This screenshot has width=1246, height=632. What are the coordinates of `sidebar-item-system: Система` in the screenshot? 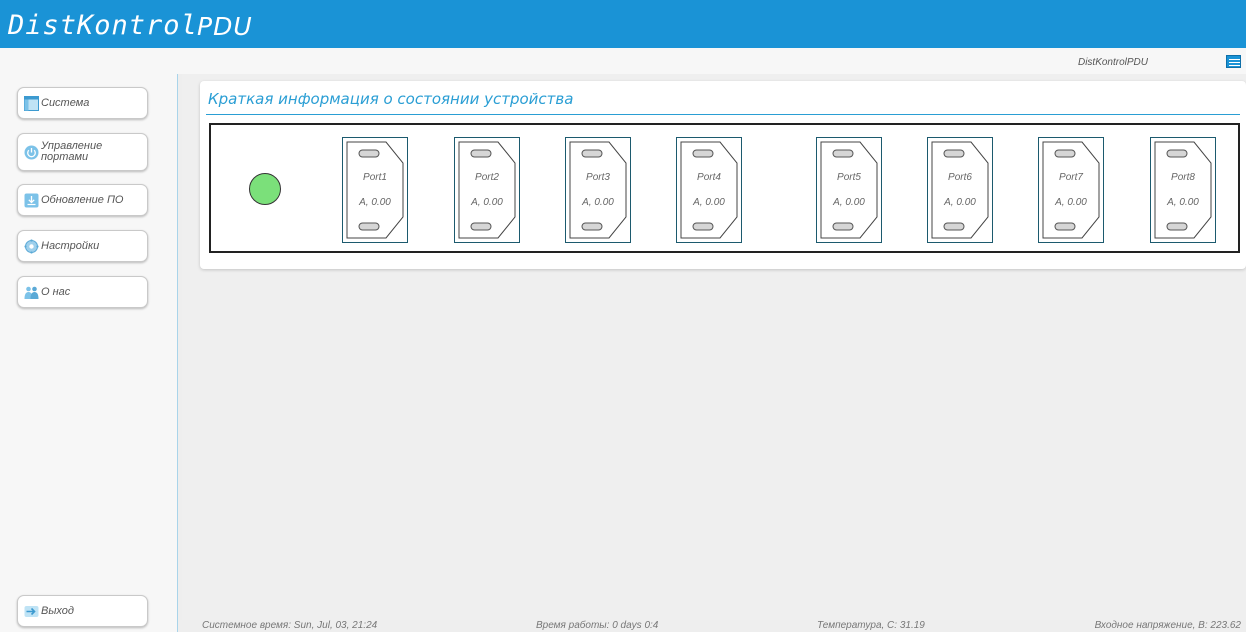 It's located at (82, 103).